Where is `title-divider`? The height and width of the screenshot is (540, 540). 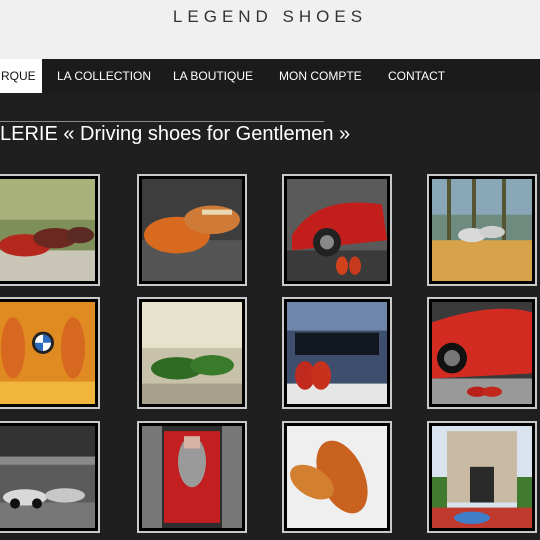 title-divider is located at coordinates (162, 121).